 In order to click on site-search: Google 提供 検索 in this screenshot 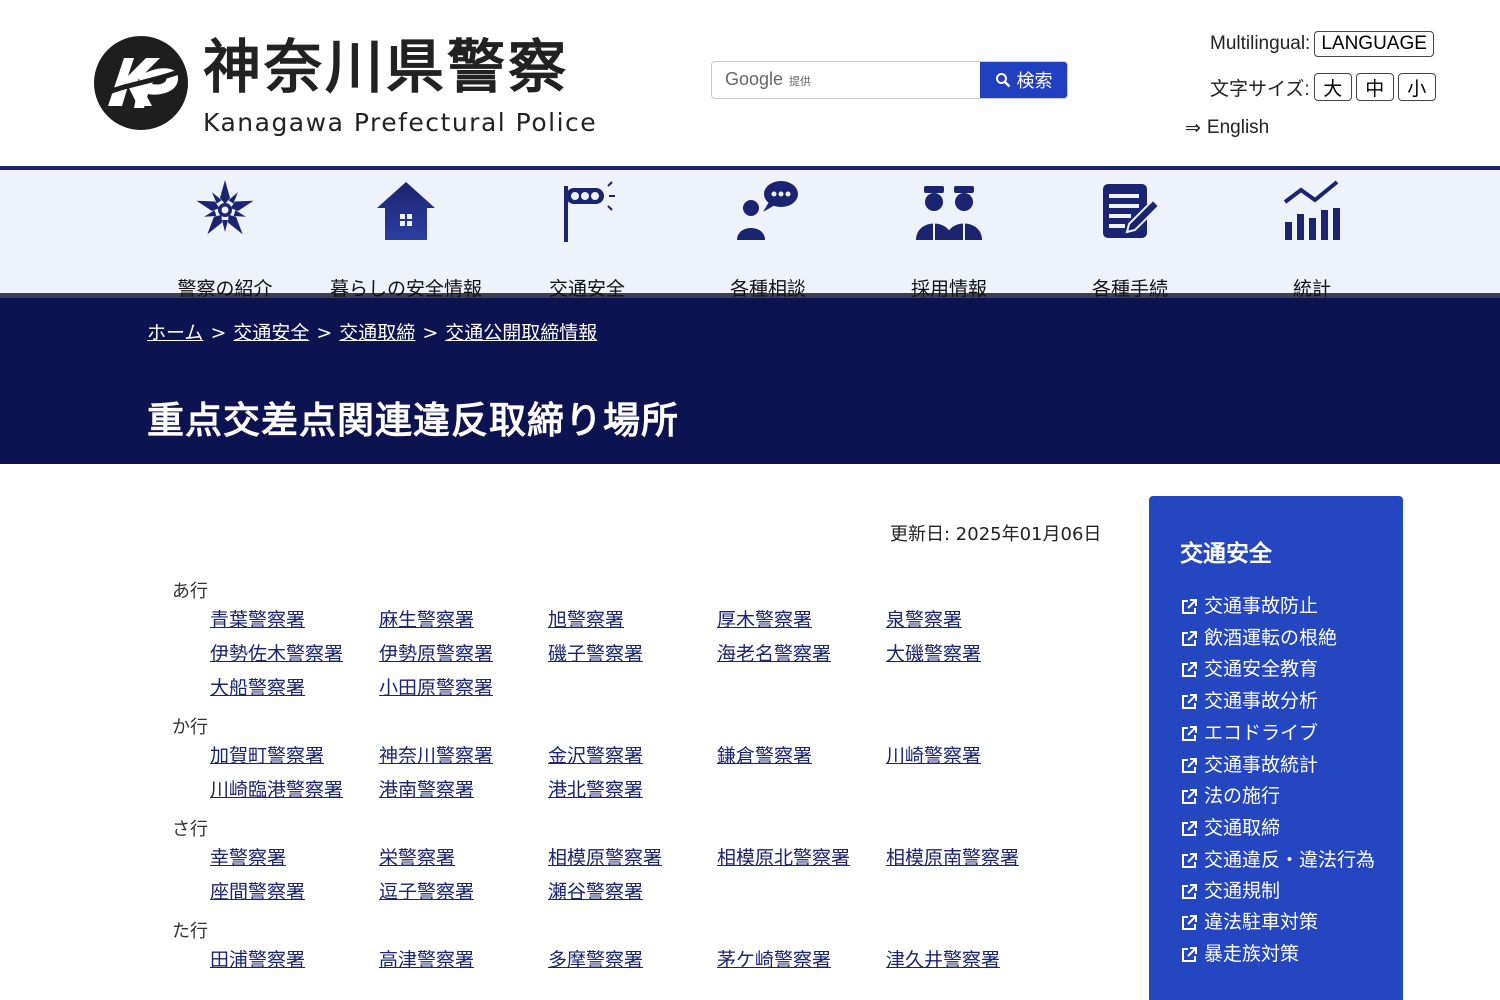, I will do `click(889, 80)`.